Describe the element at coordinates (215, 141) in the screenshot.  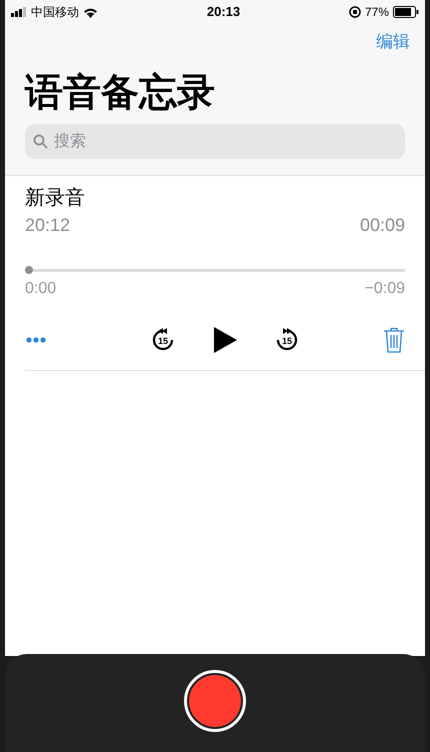
I see `search-field: 搜索` at that location.